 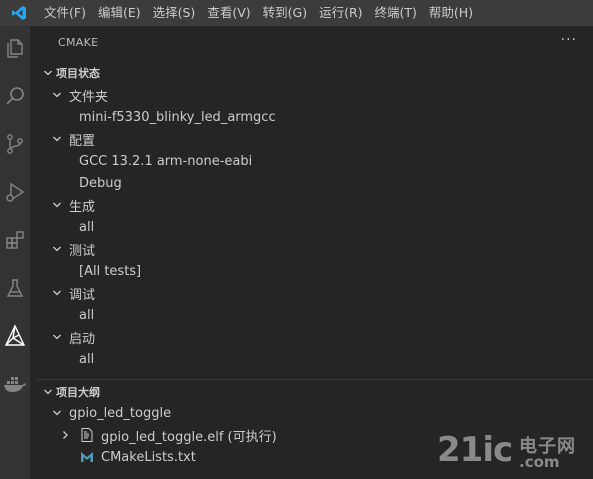 What do you see at coordinates (475, 450) in the screenshot?
I see `watermark-logo-text: 21ic` at bounding box center [475, 450].